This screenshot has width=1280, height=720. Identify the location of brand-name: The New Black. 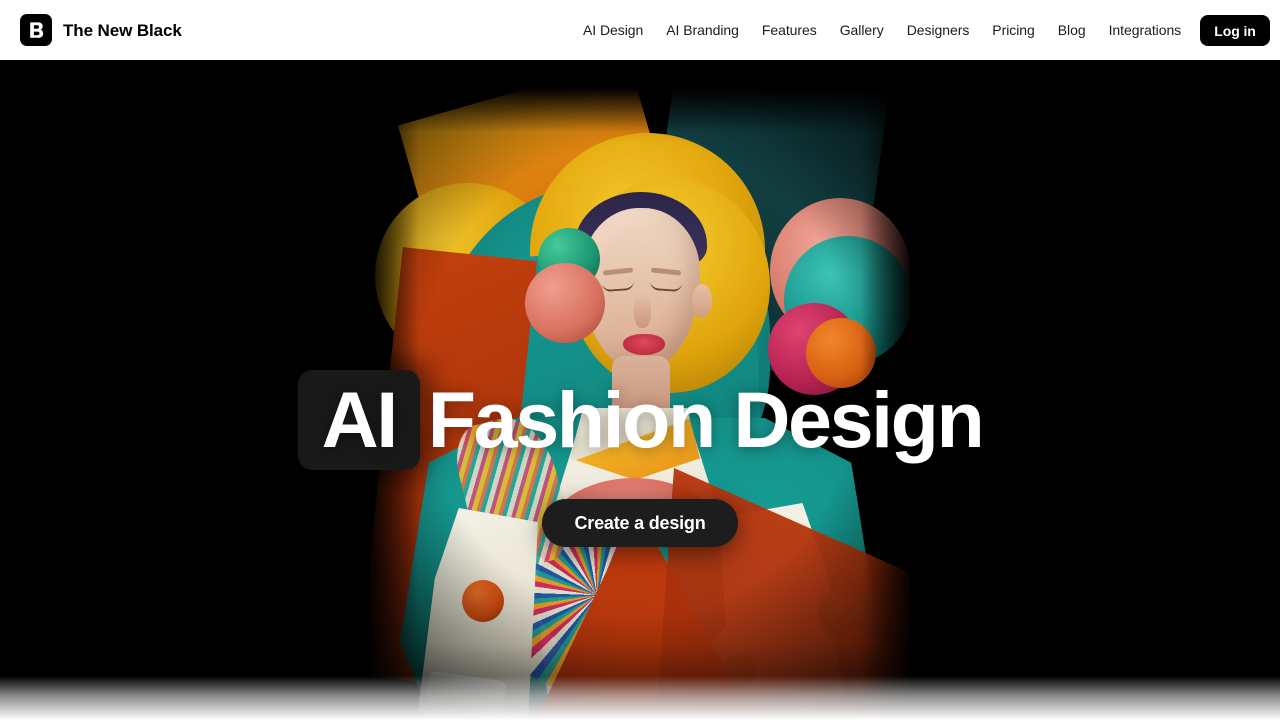
(122, 30).